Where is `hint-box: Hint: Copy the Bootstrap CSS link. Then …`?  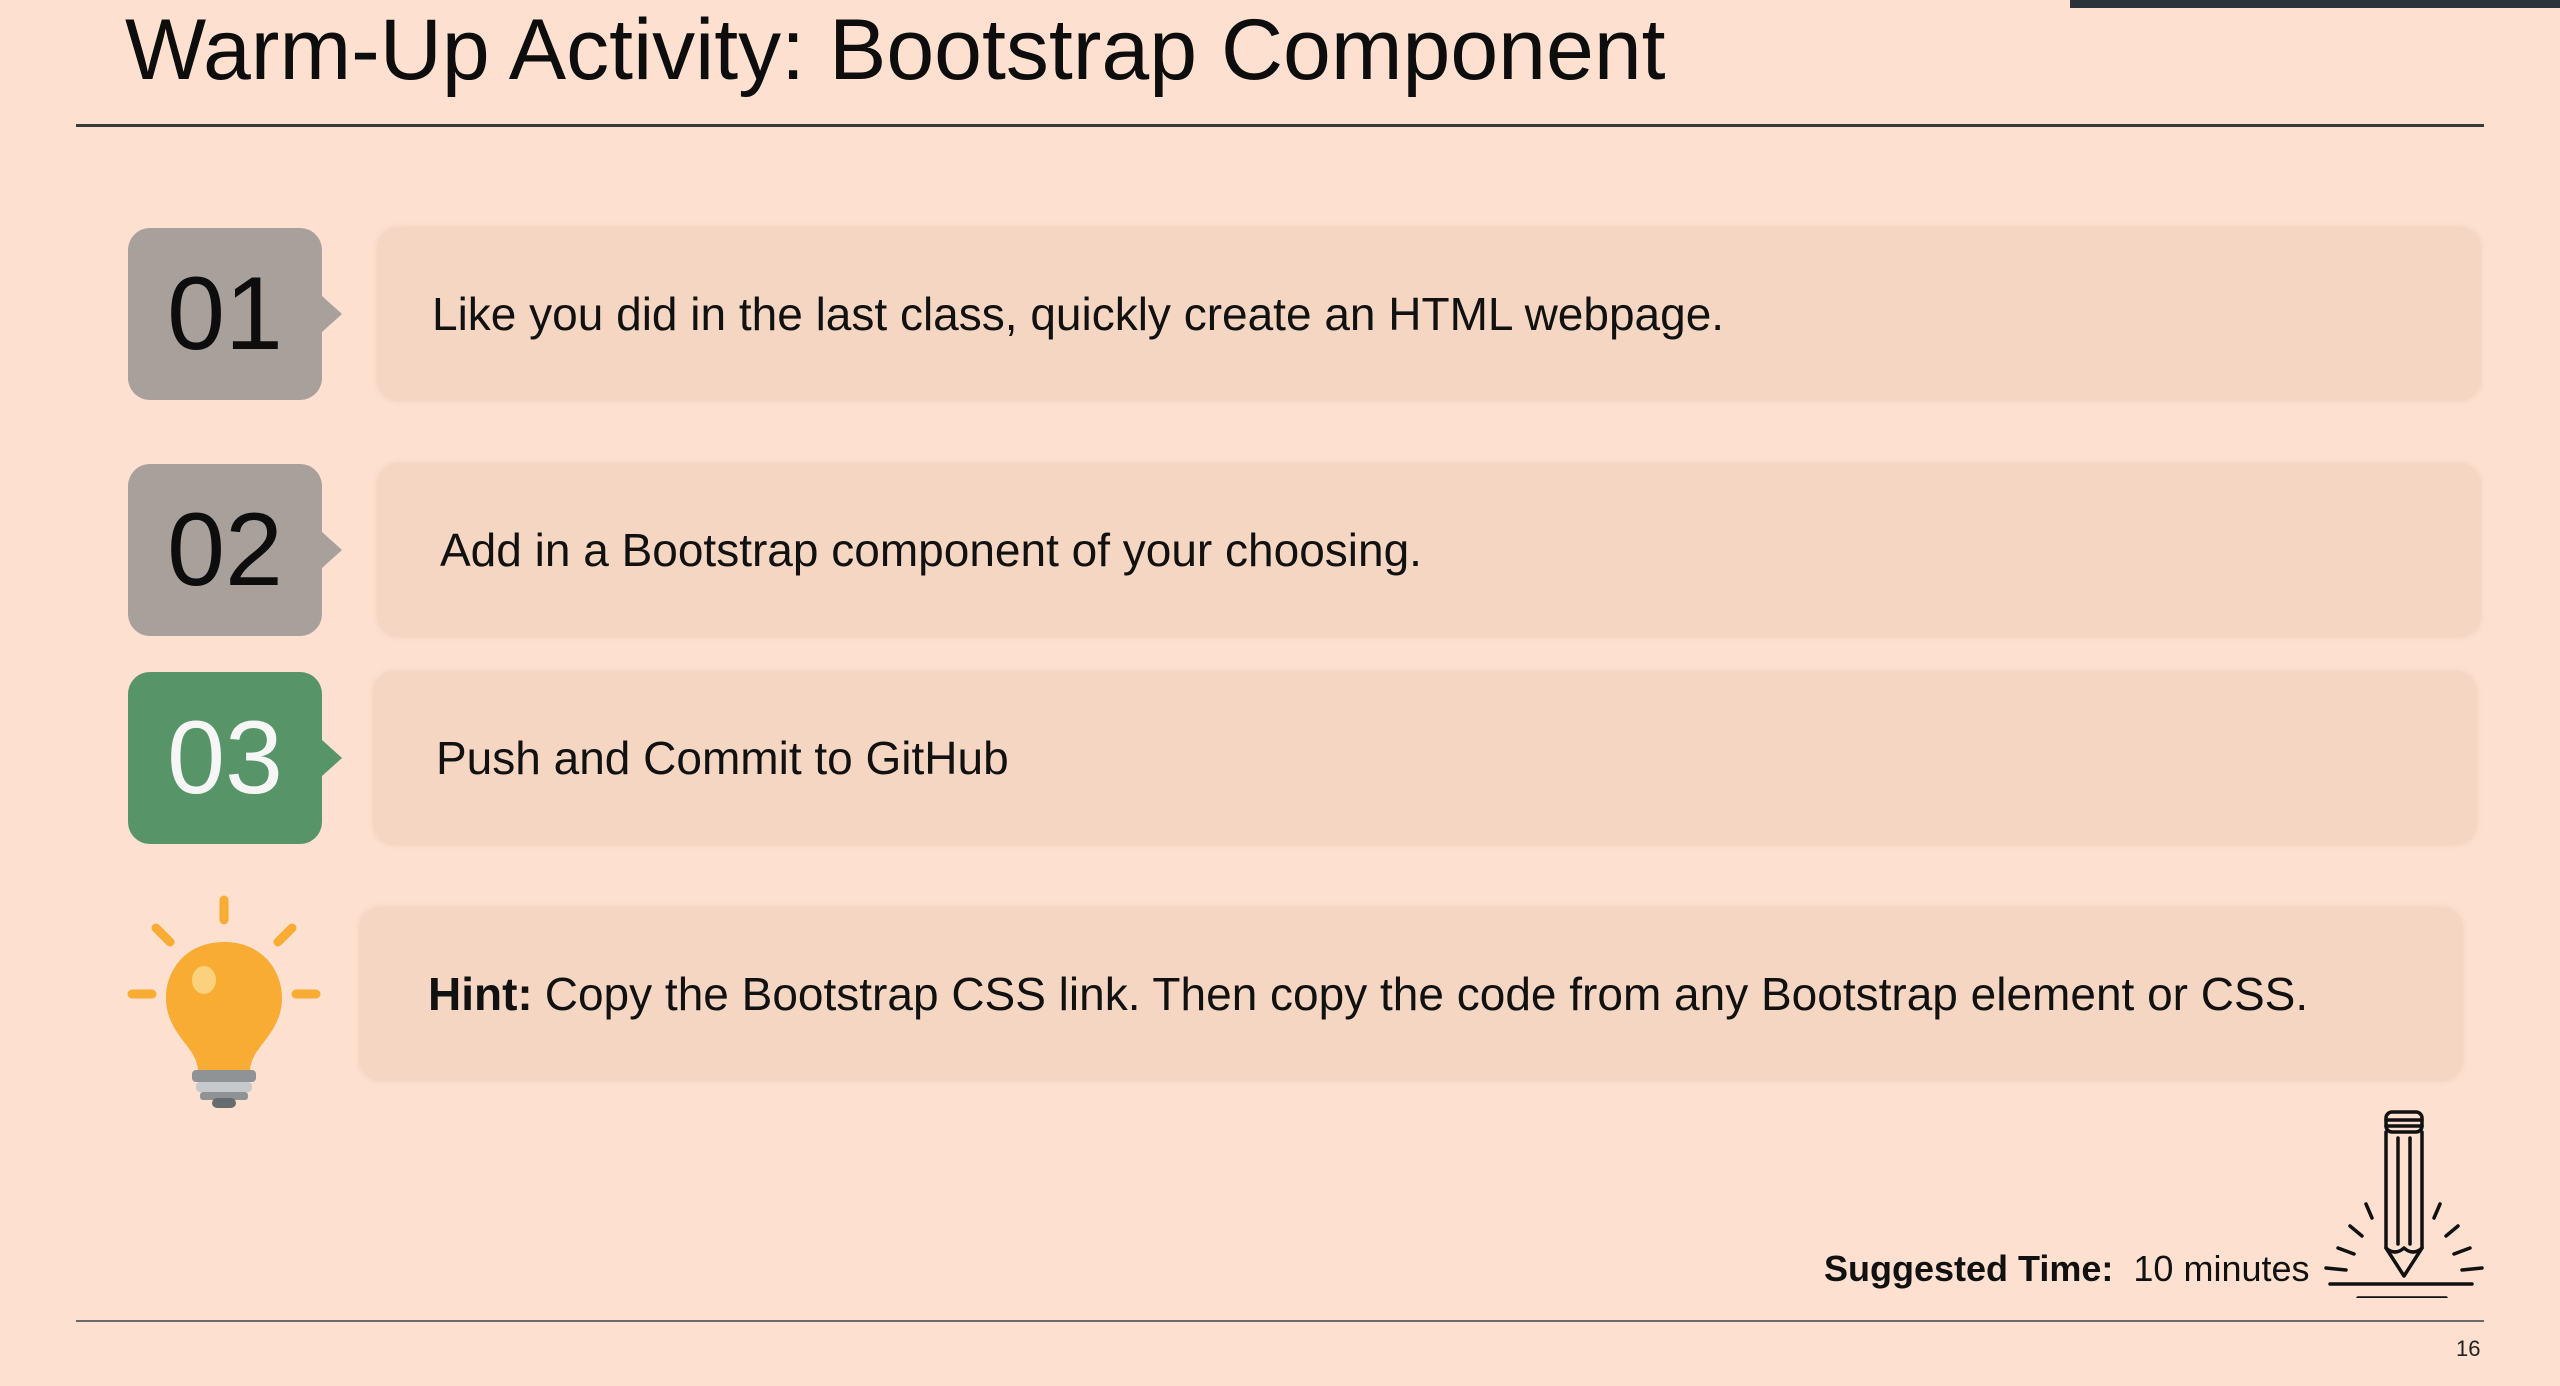 hint-box: Hint: Copy the Bootstrap CSS link. Then … is located at coordinates (1411, 994).